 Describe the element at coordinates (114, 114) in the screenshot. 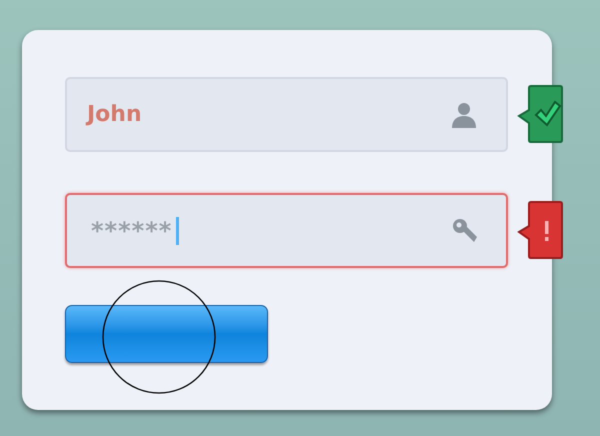

I see `username-value: John` at that location.